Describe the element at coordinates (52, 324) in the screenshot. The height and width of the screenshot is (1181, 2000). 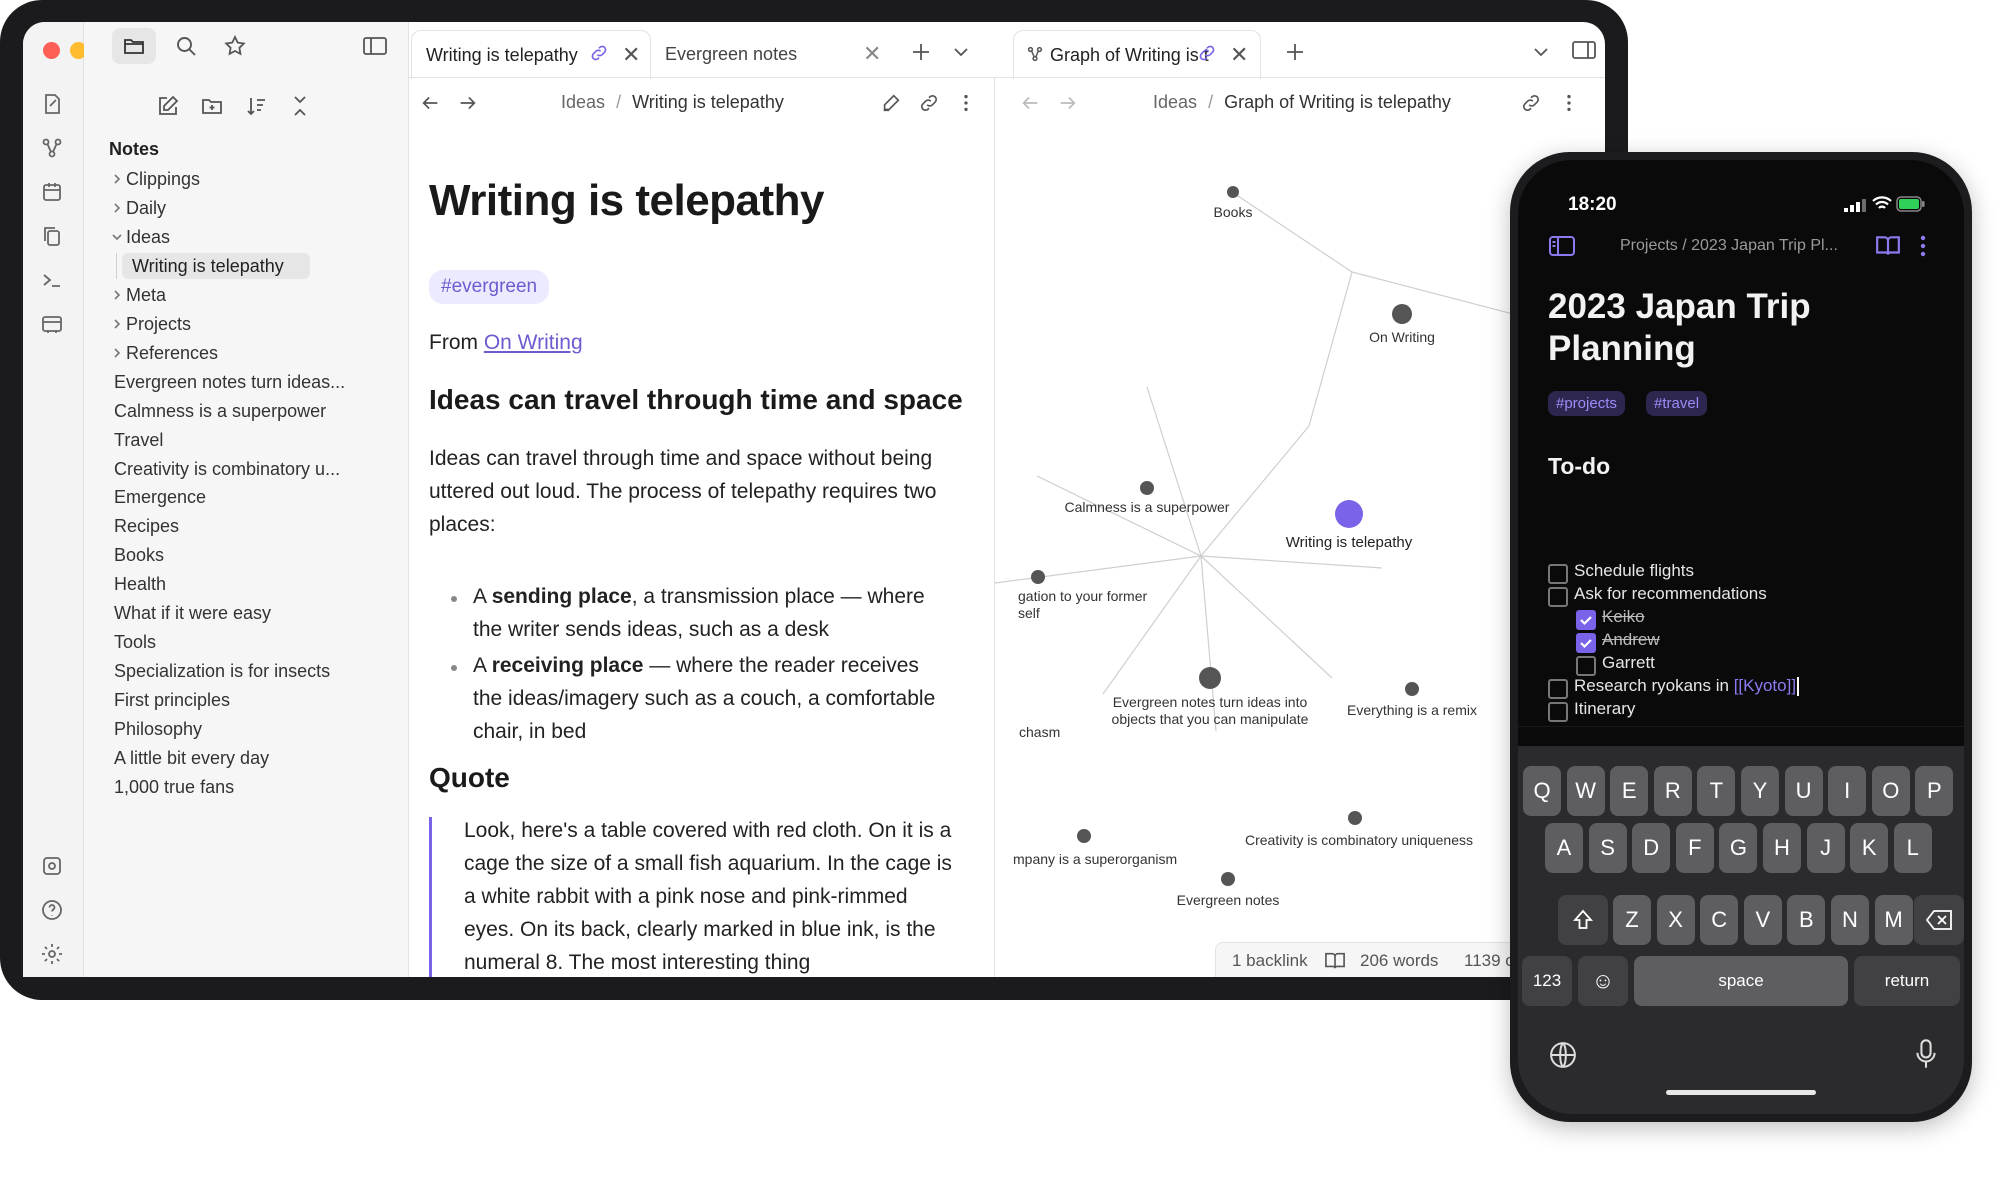
I see `canvas-icon` at that location.